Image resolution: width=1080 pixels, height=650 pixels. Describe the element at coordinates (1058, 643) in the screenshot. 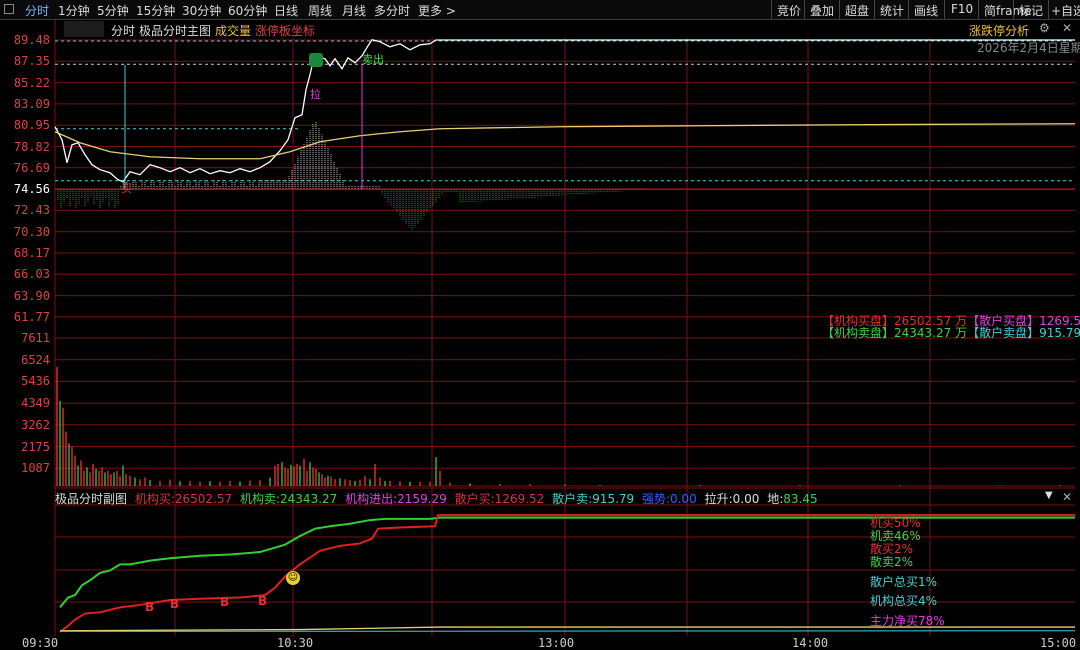

I see `time-tick-label: 15:00` at that location.